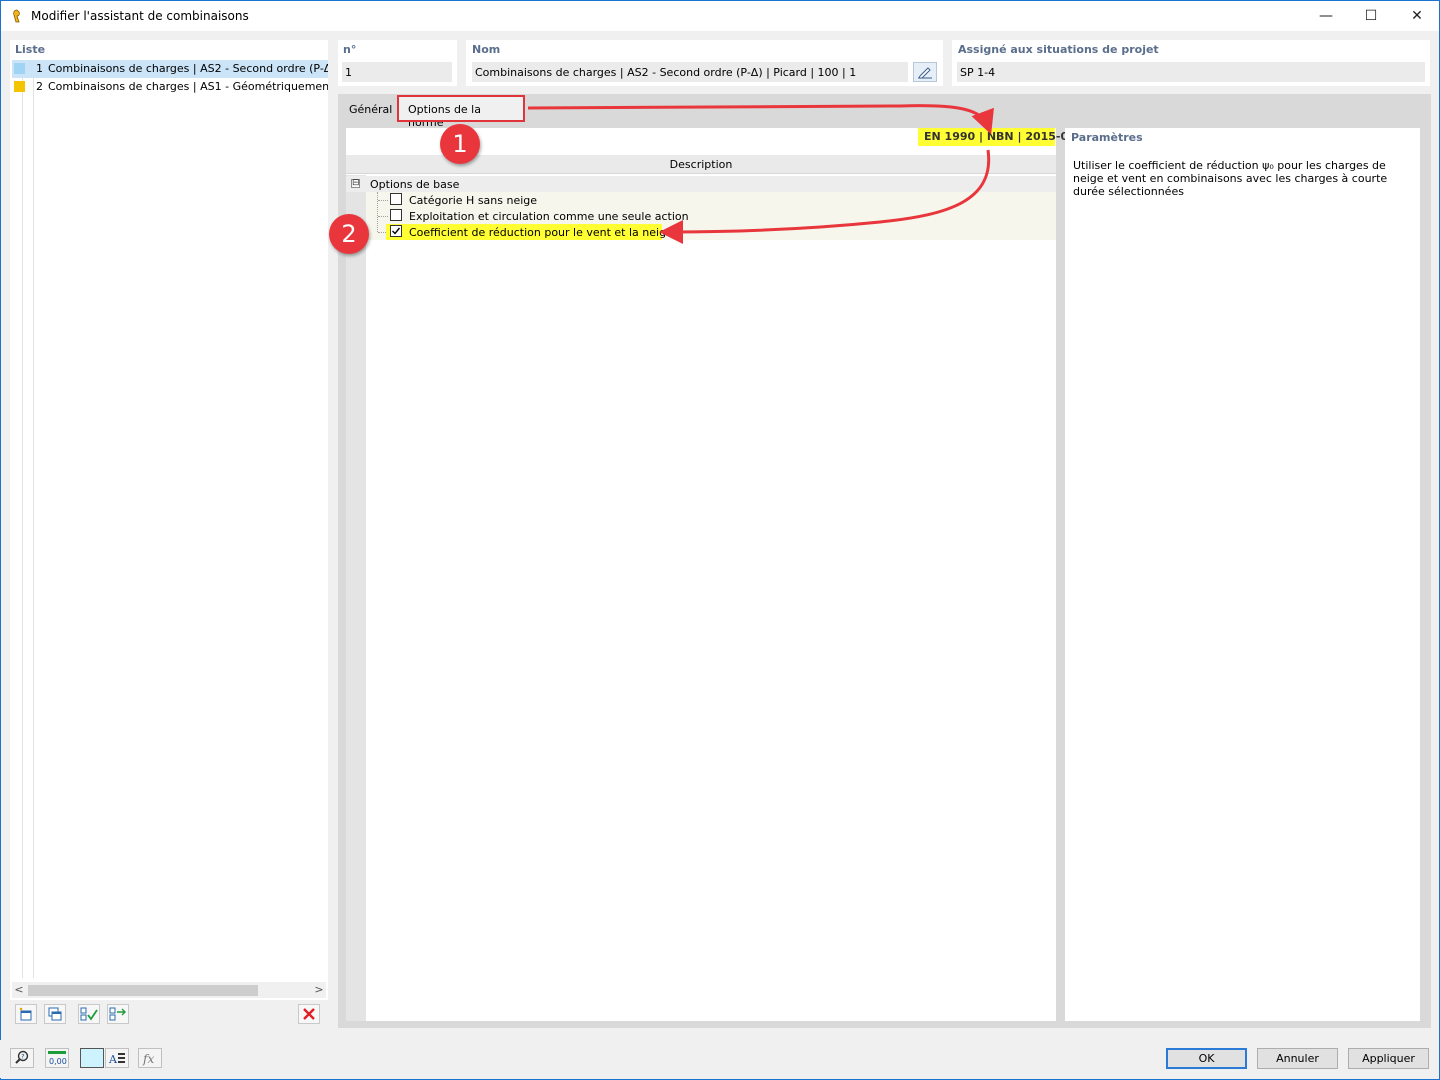  What do you see at coordinates (473, 200) in the screenshot?
I see `option-label: Catégorie H sans neige` at bounding box center [473, 200].